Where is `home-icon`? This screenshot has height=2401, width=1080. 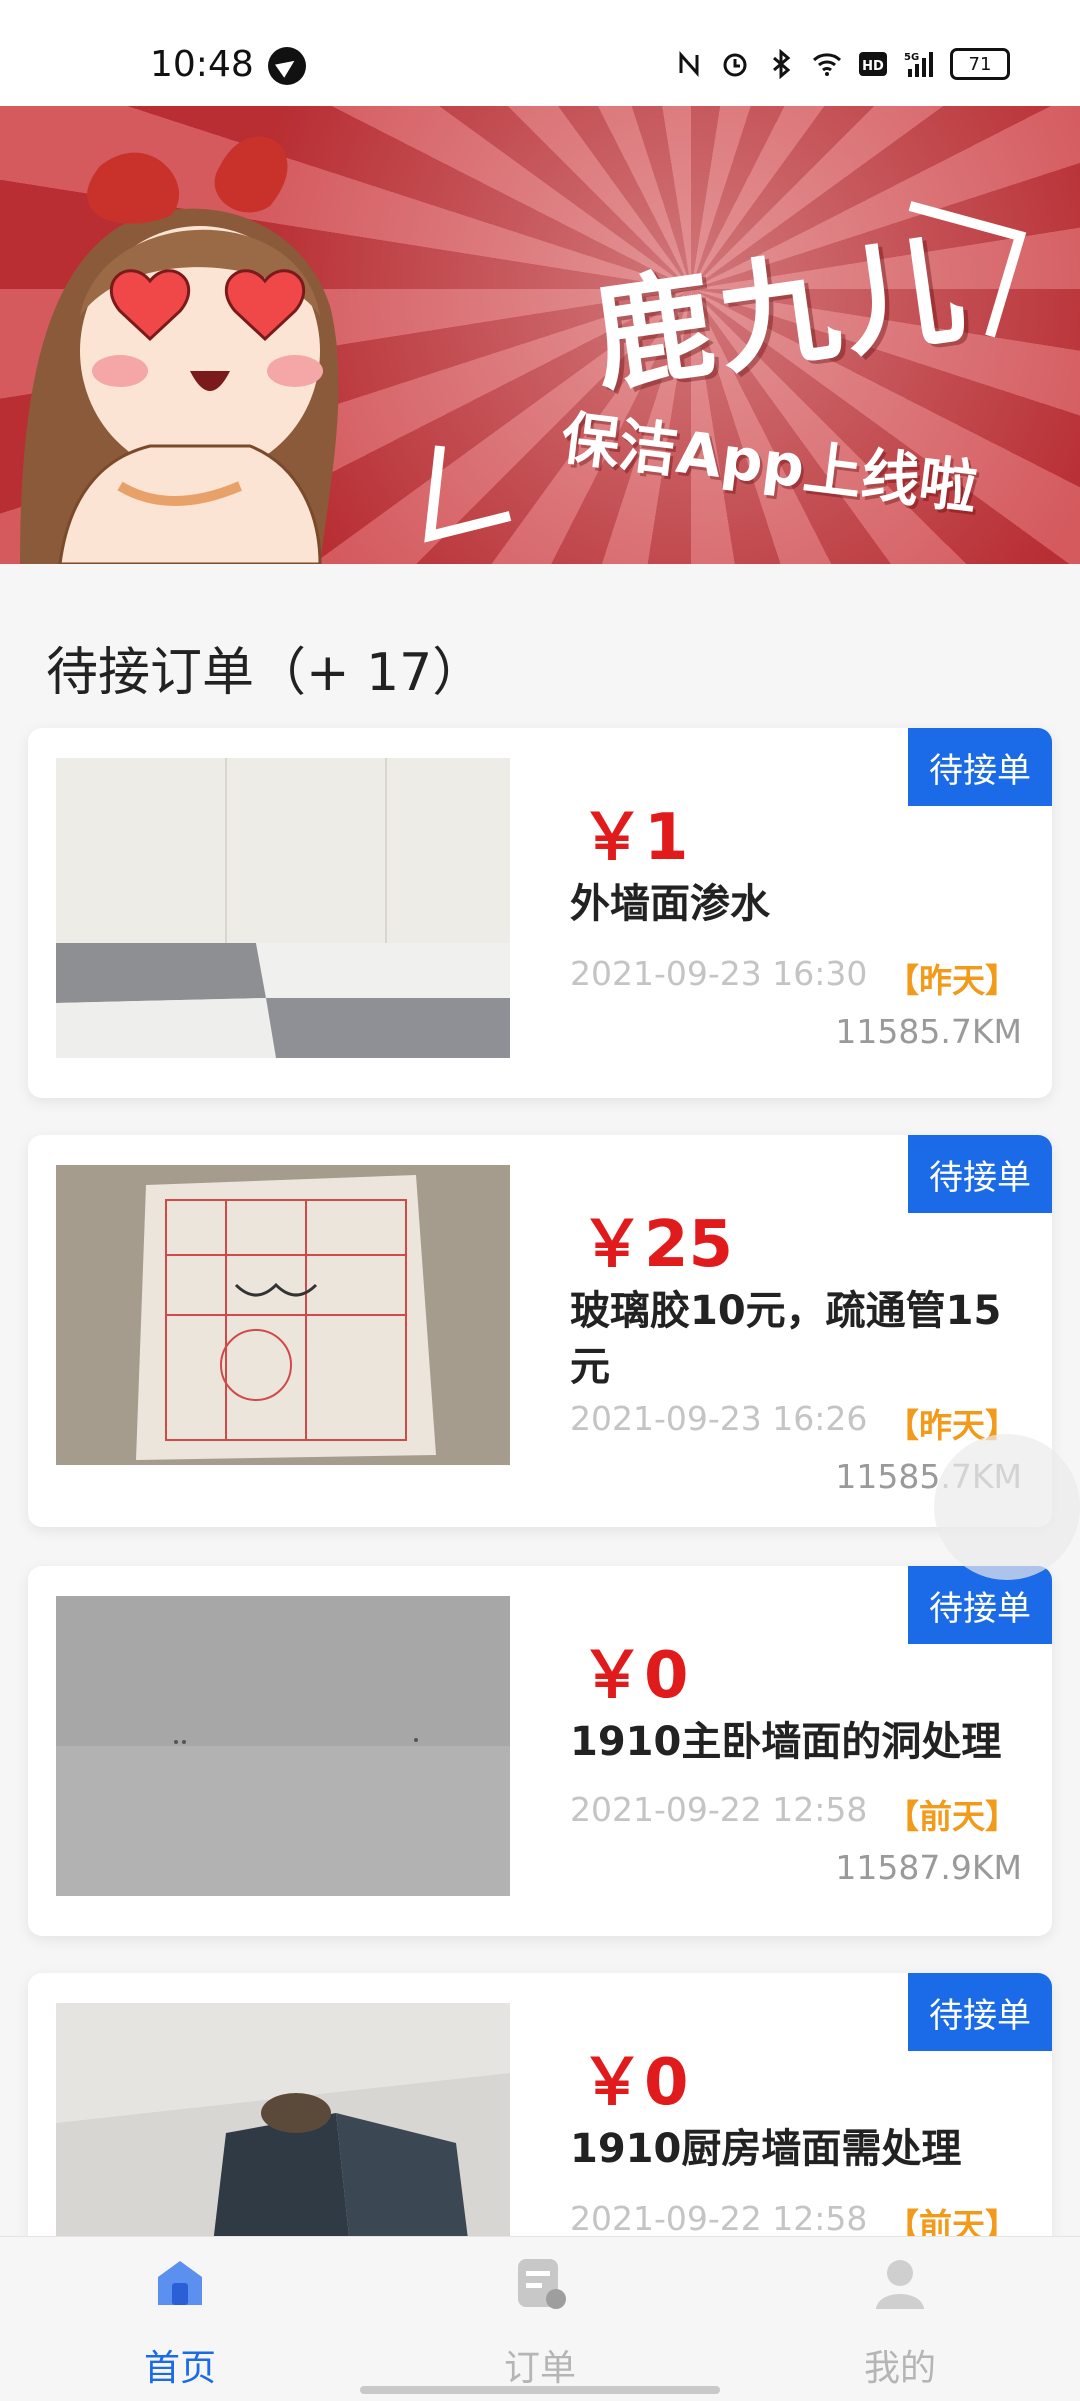 home-icon is located at coordinates (180, 2283).